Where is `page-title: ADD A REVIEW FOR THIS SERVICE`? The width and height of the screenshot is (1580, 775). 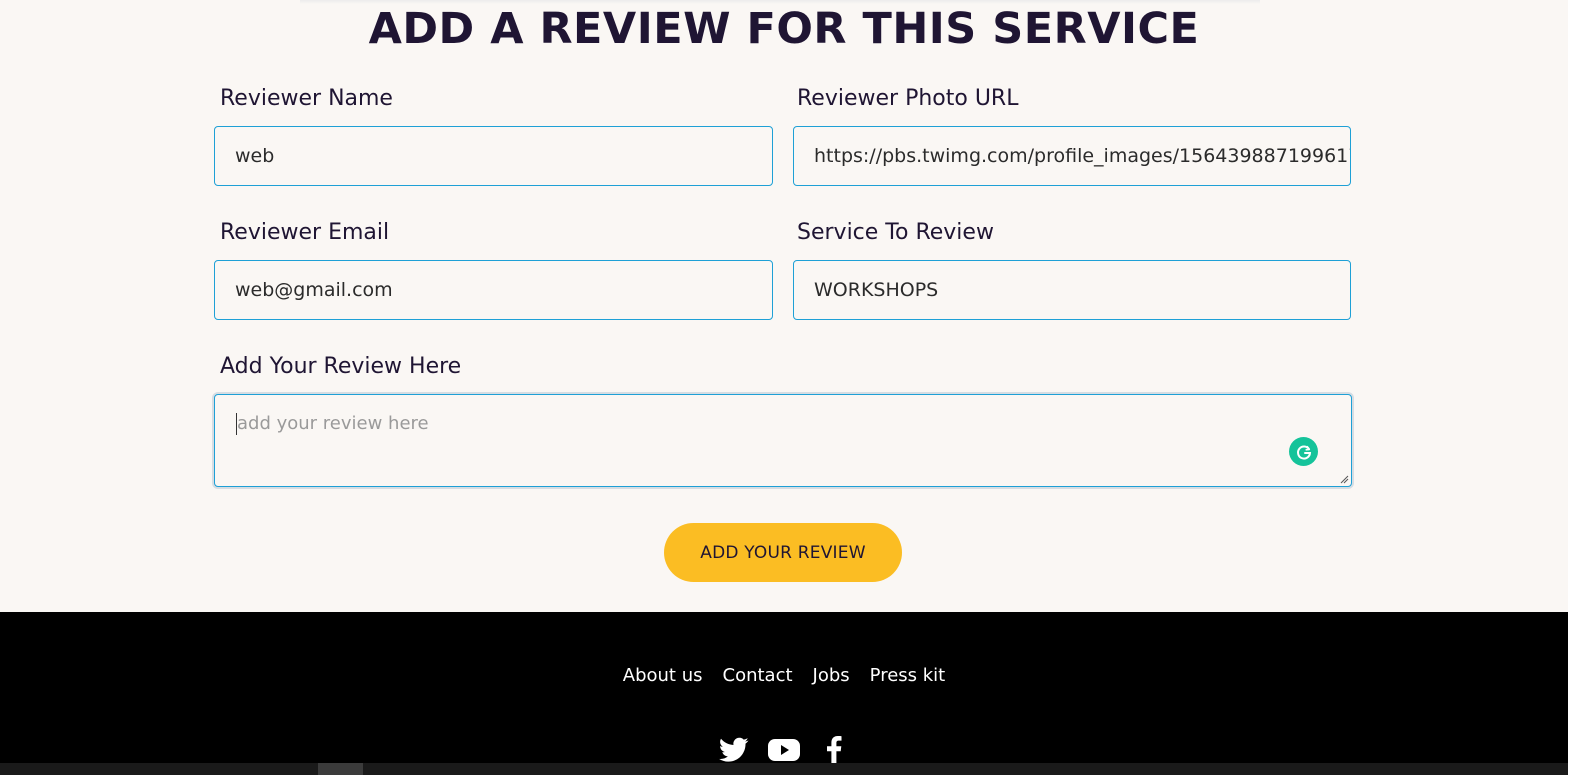 page-title: ADD A REVIEW FOR THIS SERVICE is located at coordinates (784, 29).